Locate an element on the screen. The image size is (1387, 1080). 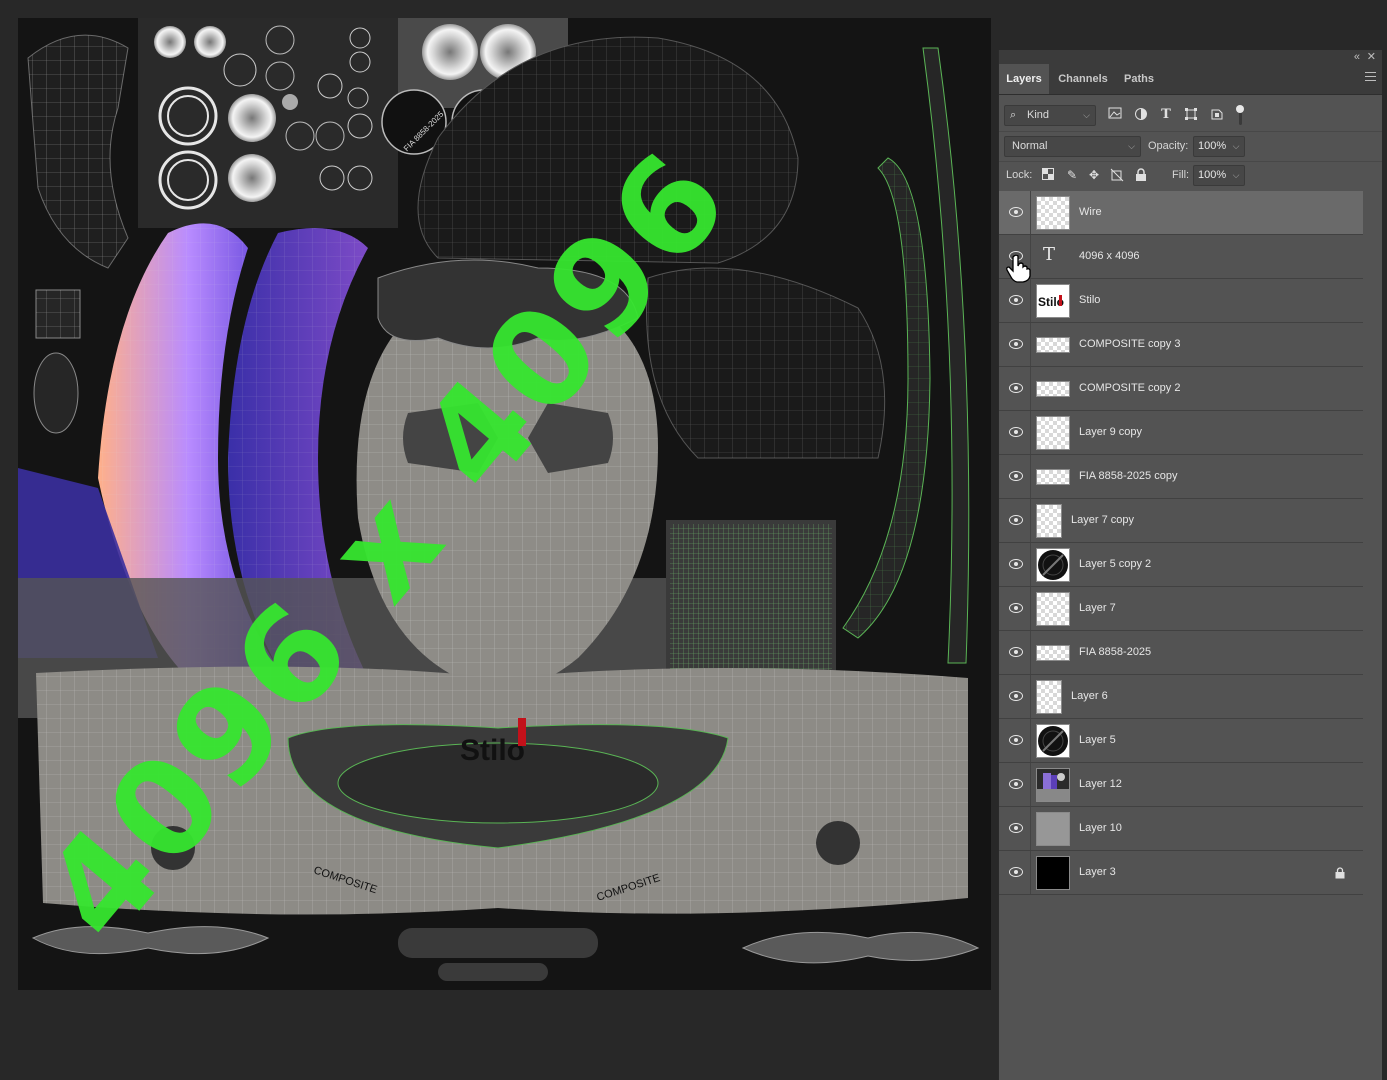
prevent-auto-nesting-icon is located at coordinates (1117, 175).